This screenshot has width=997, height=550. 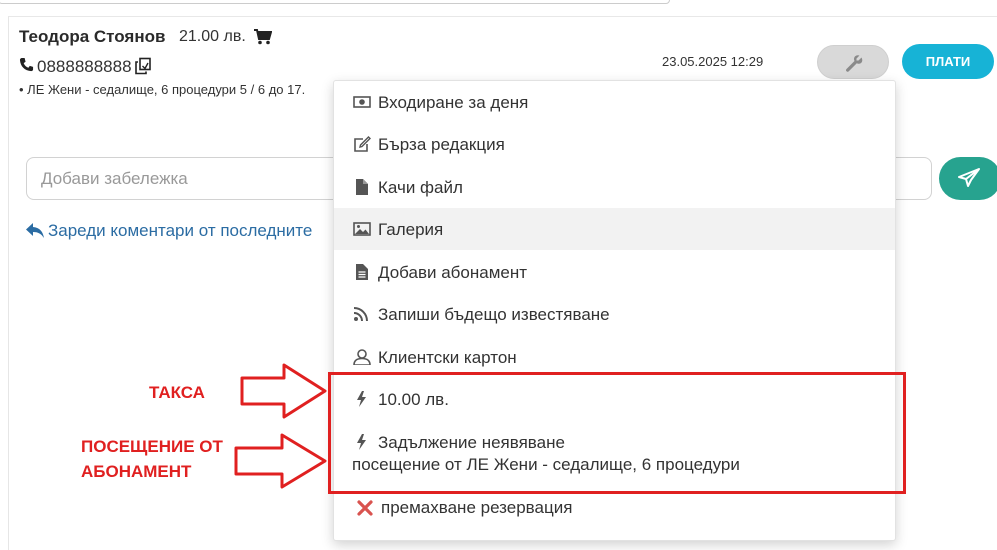 I want to click on menu-item-add-subscription: Добави абонамент, so click(x=614, y=272).